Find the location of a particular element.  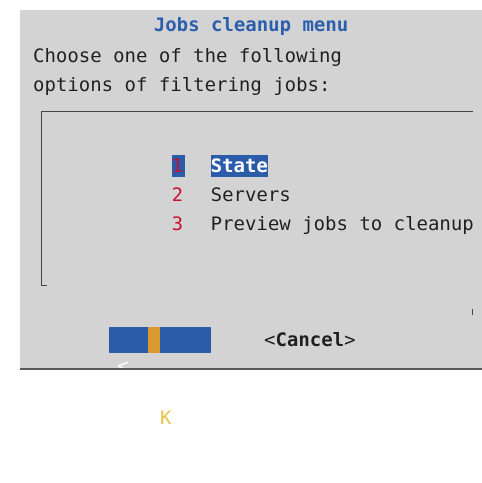

menu-box-right-tick is located at coordinates (472, 312).